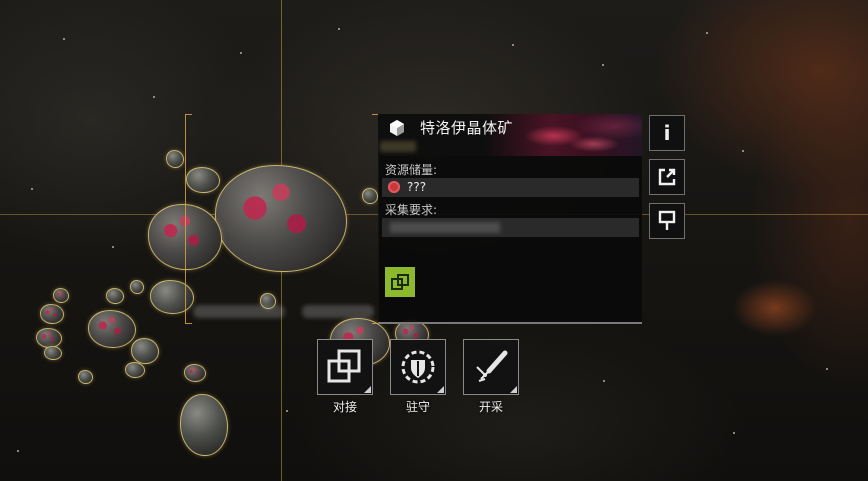  Describe the element at coordinates (417, 187) in the screenshot. I see `reserves-value: ???` at that location.